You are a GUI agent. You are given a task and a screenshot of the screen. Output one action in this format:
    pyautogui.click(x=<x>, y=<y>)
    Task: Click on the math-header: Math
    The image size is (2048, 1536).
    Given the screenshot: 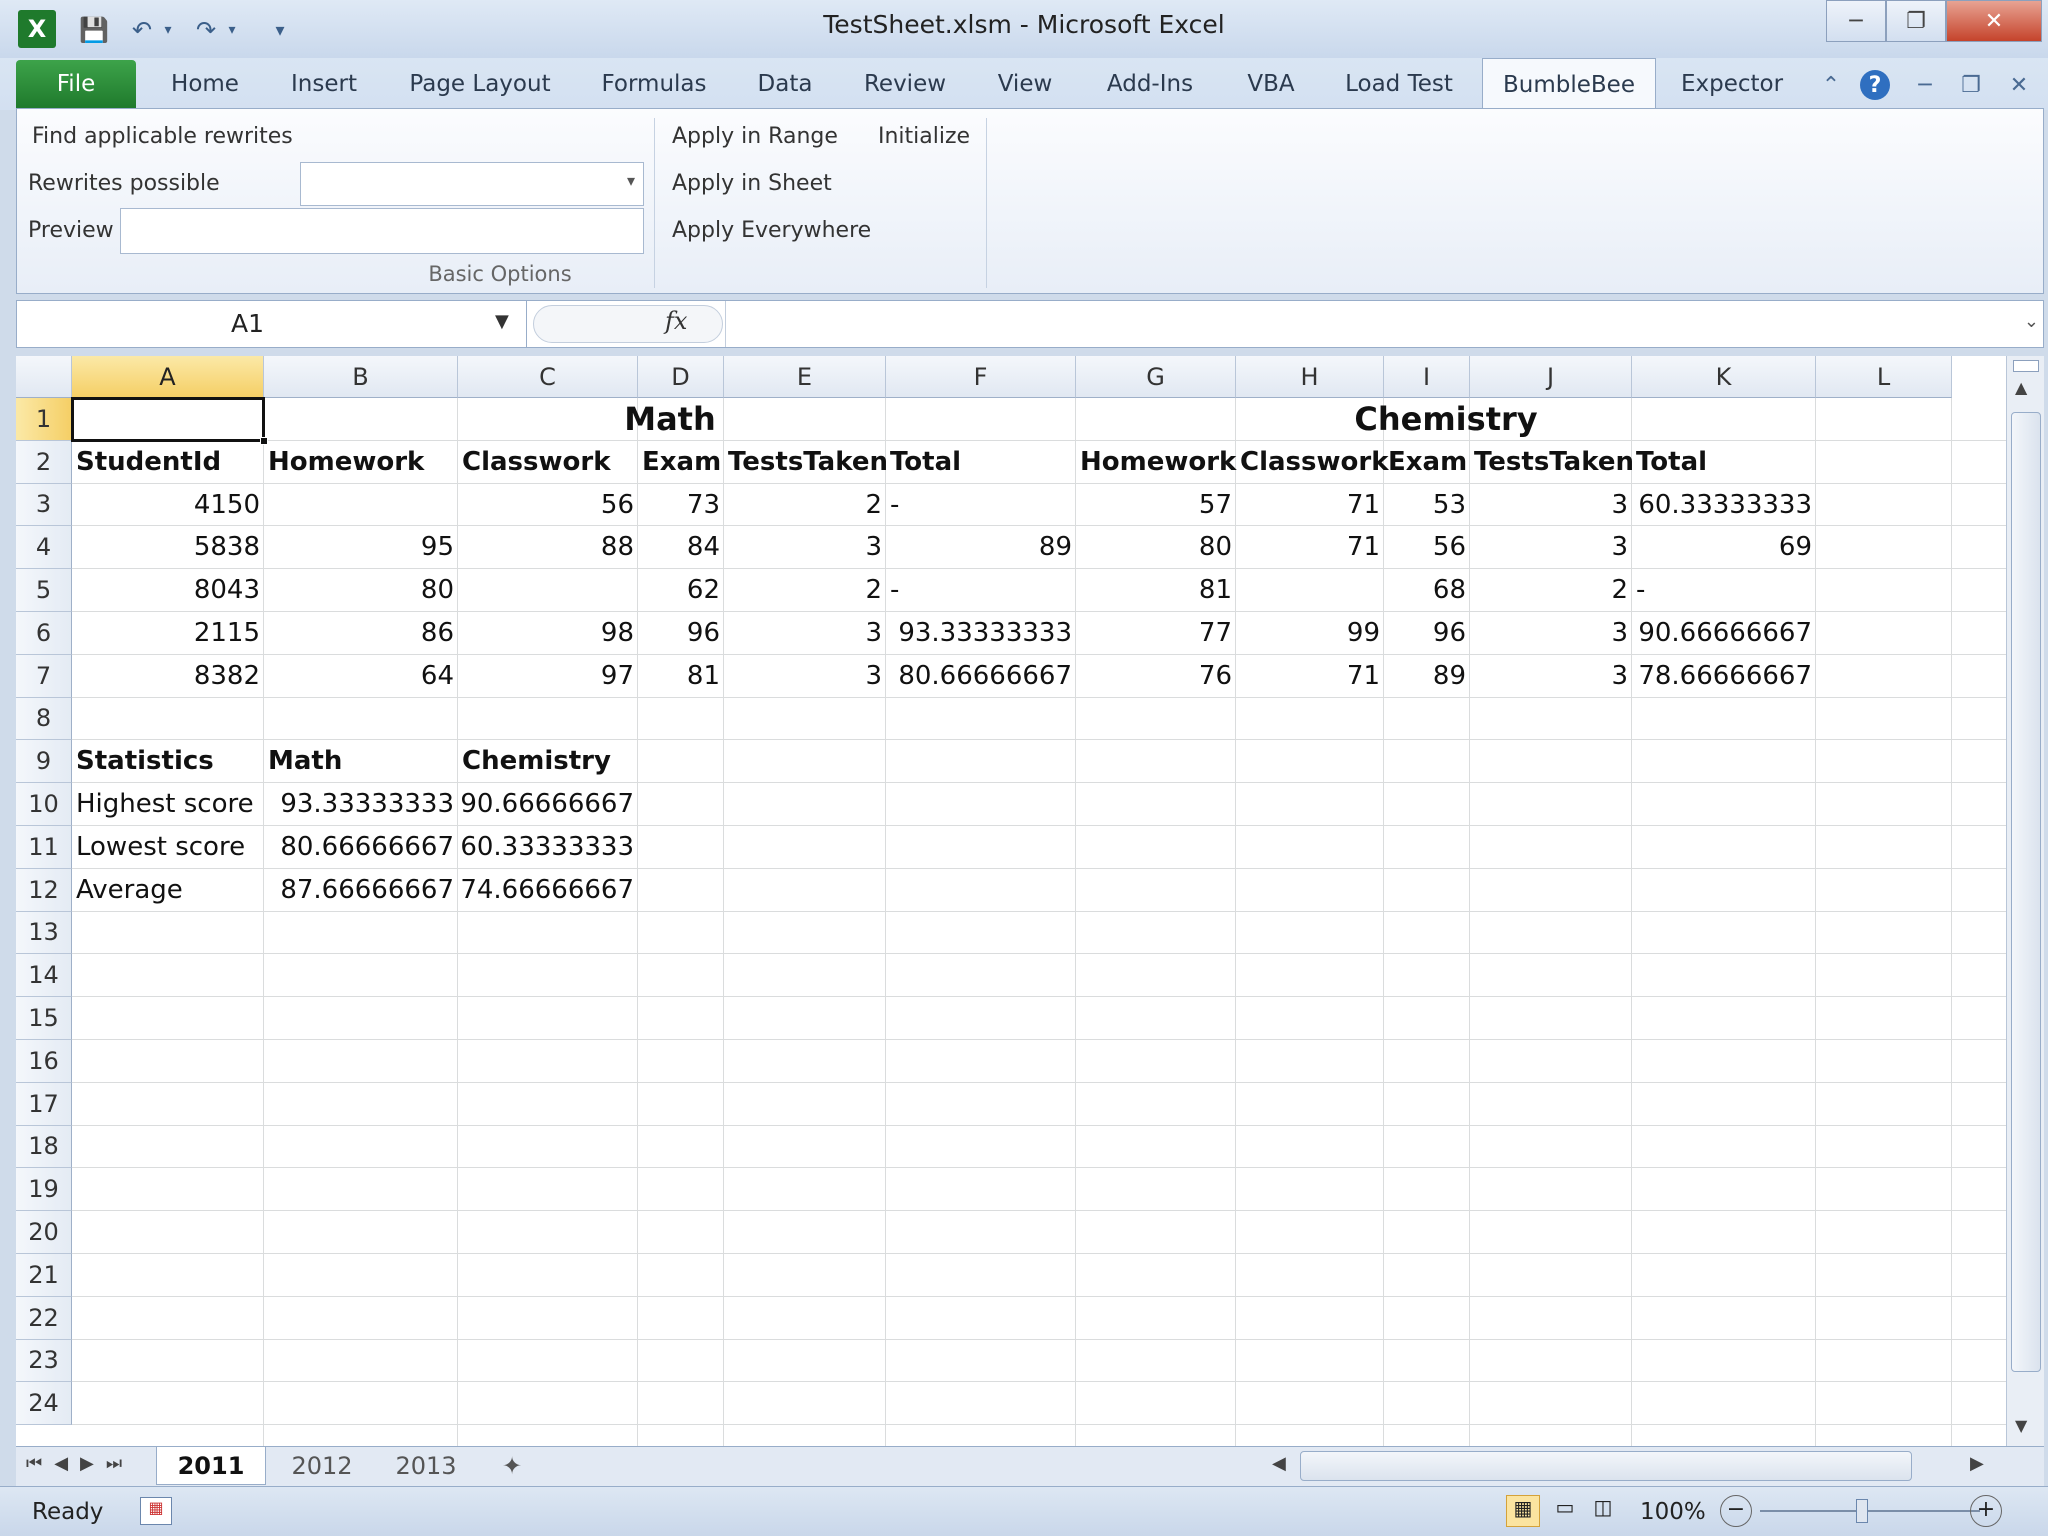 What is the action you would take?
    pyautogui.click(x=670, y=419)
    